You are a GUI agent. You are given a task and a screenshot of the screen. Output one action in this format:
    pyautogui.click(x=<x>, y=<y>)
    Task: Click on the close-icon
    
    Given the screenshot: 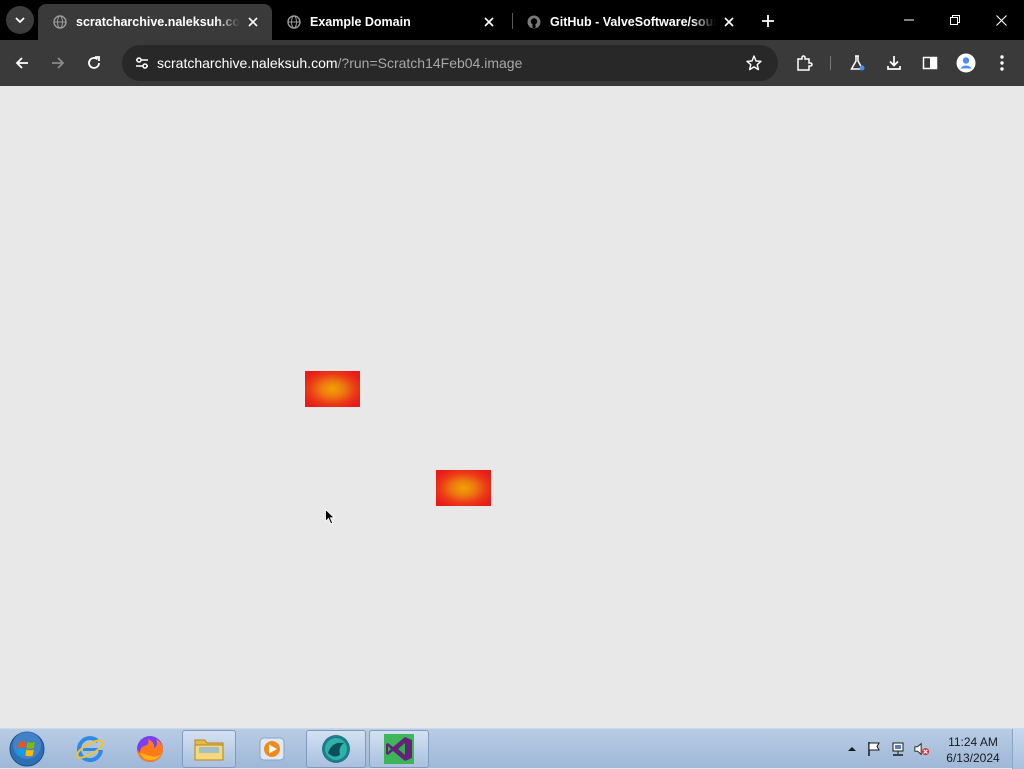 What is the action you would take?
    pyautogui.click(x=1001, y=20)
    